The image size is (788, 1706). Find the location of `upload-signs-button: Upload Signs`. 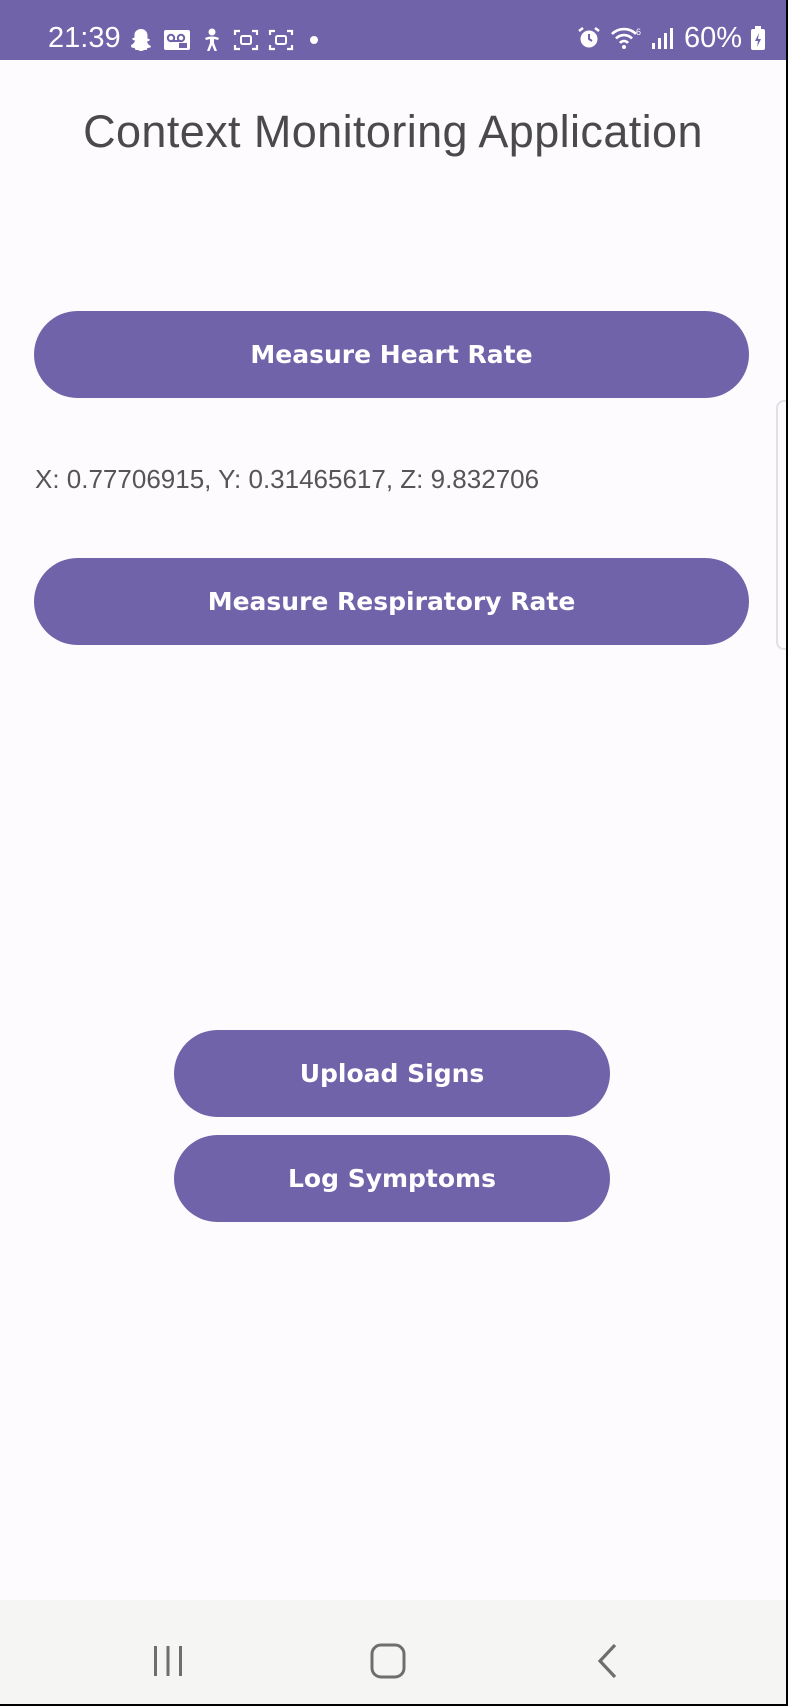

upload-signs-button: Upload Signs is located at coordinates (392, 1073).